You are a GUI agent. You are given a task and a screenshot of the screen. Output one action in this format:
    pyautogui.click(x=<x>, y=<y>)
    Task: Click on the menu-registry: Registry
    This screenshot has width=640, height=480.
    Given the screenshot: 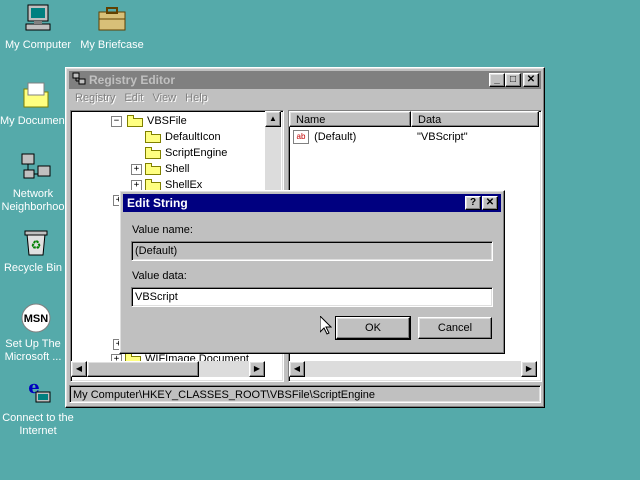 What is the action you would take?
    pyautogui.click(x=95, y=98)
    